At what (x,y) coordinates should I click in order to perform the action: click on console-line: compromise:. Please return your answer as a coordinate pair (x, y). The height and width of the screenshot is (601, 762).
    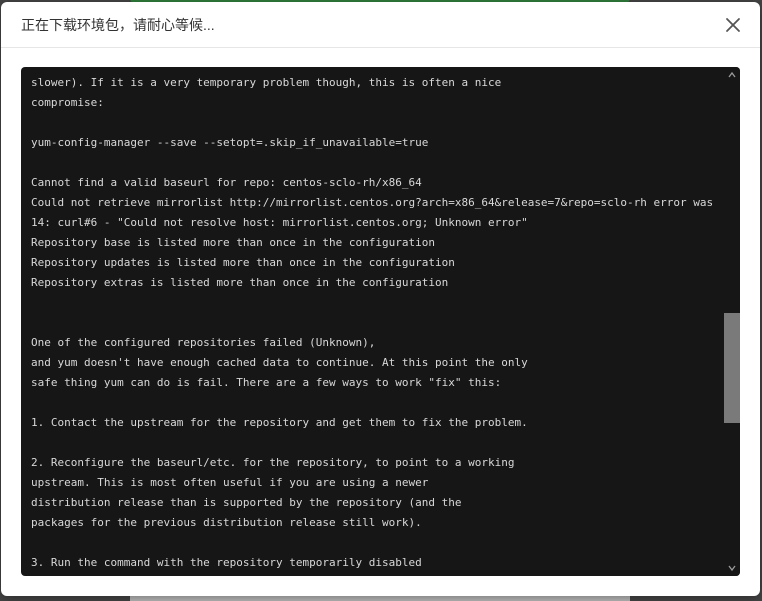
    Looking at the image, I should click on (67, 102).